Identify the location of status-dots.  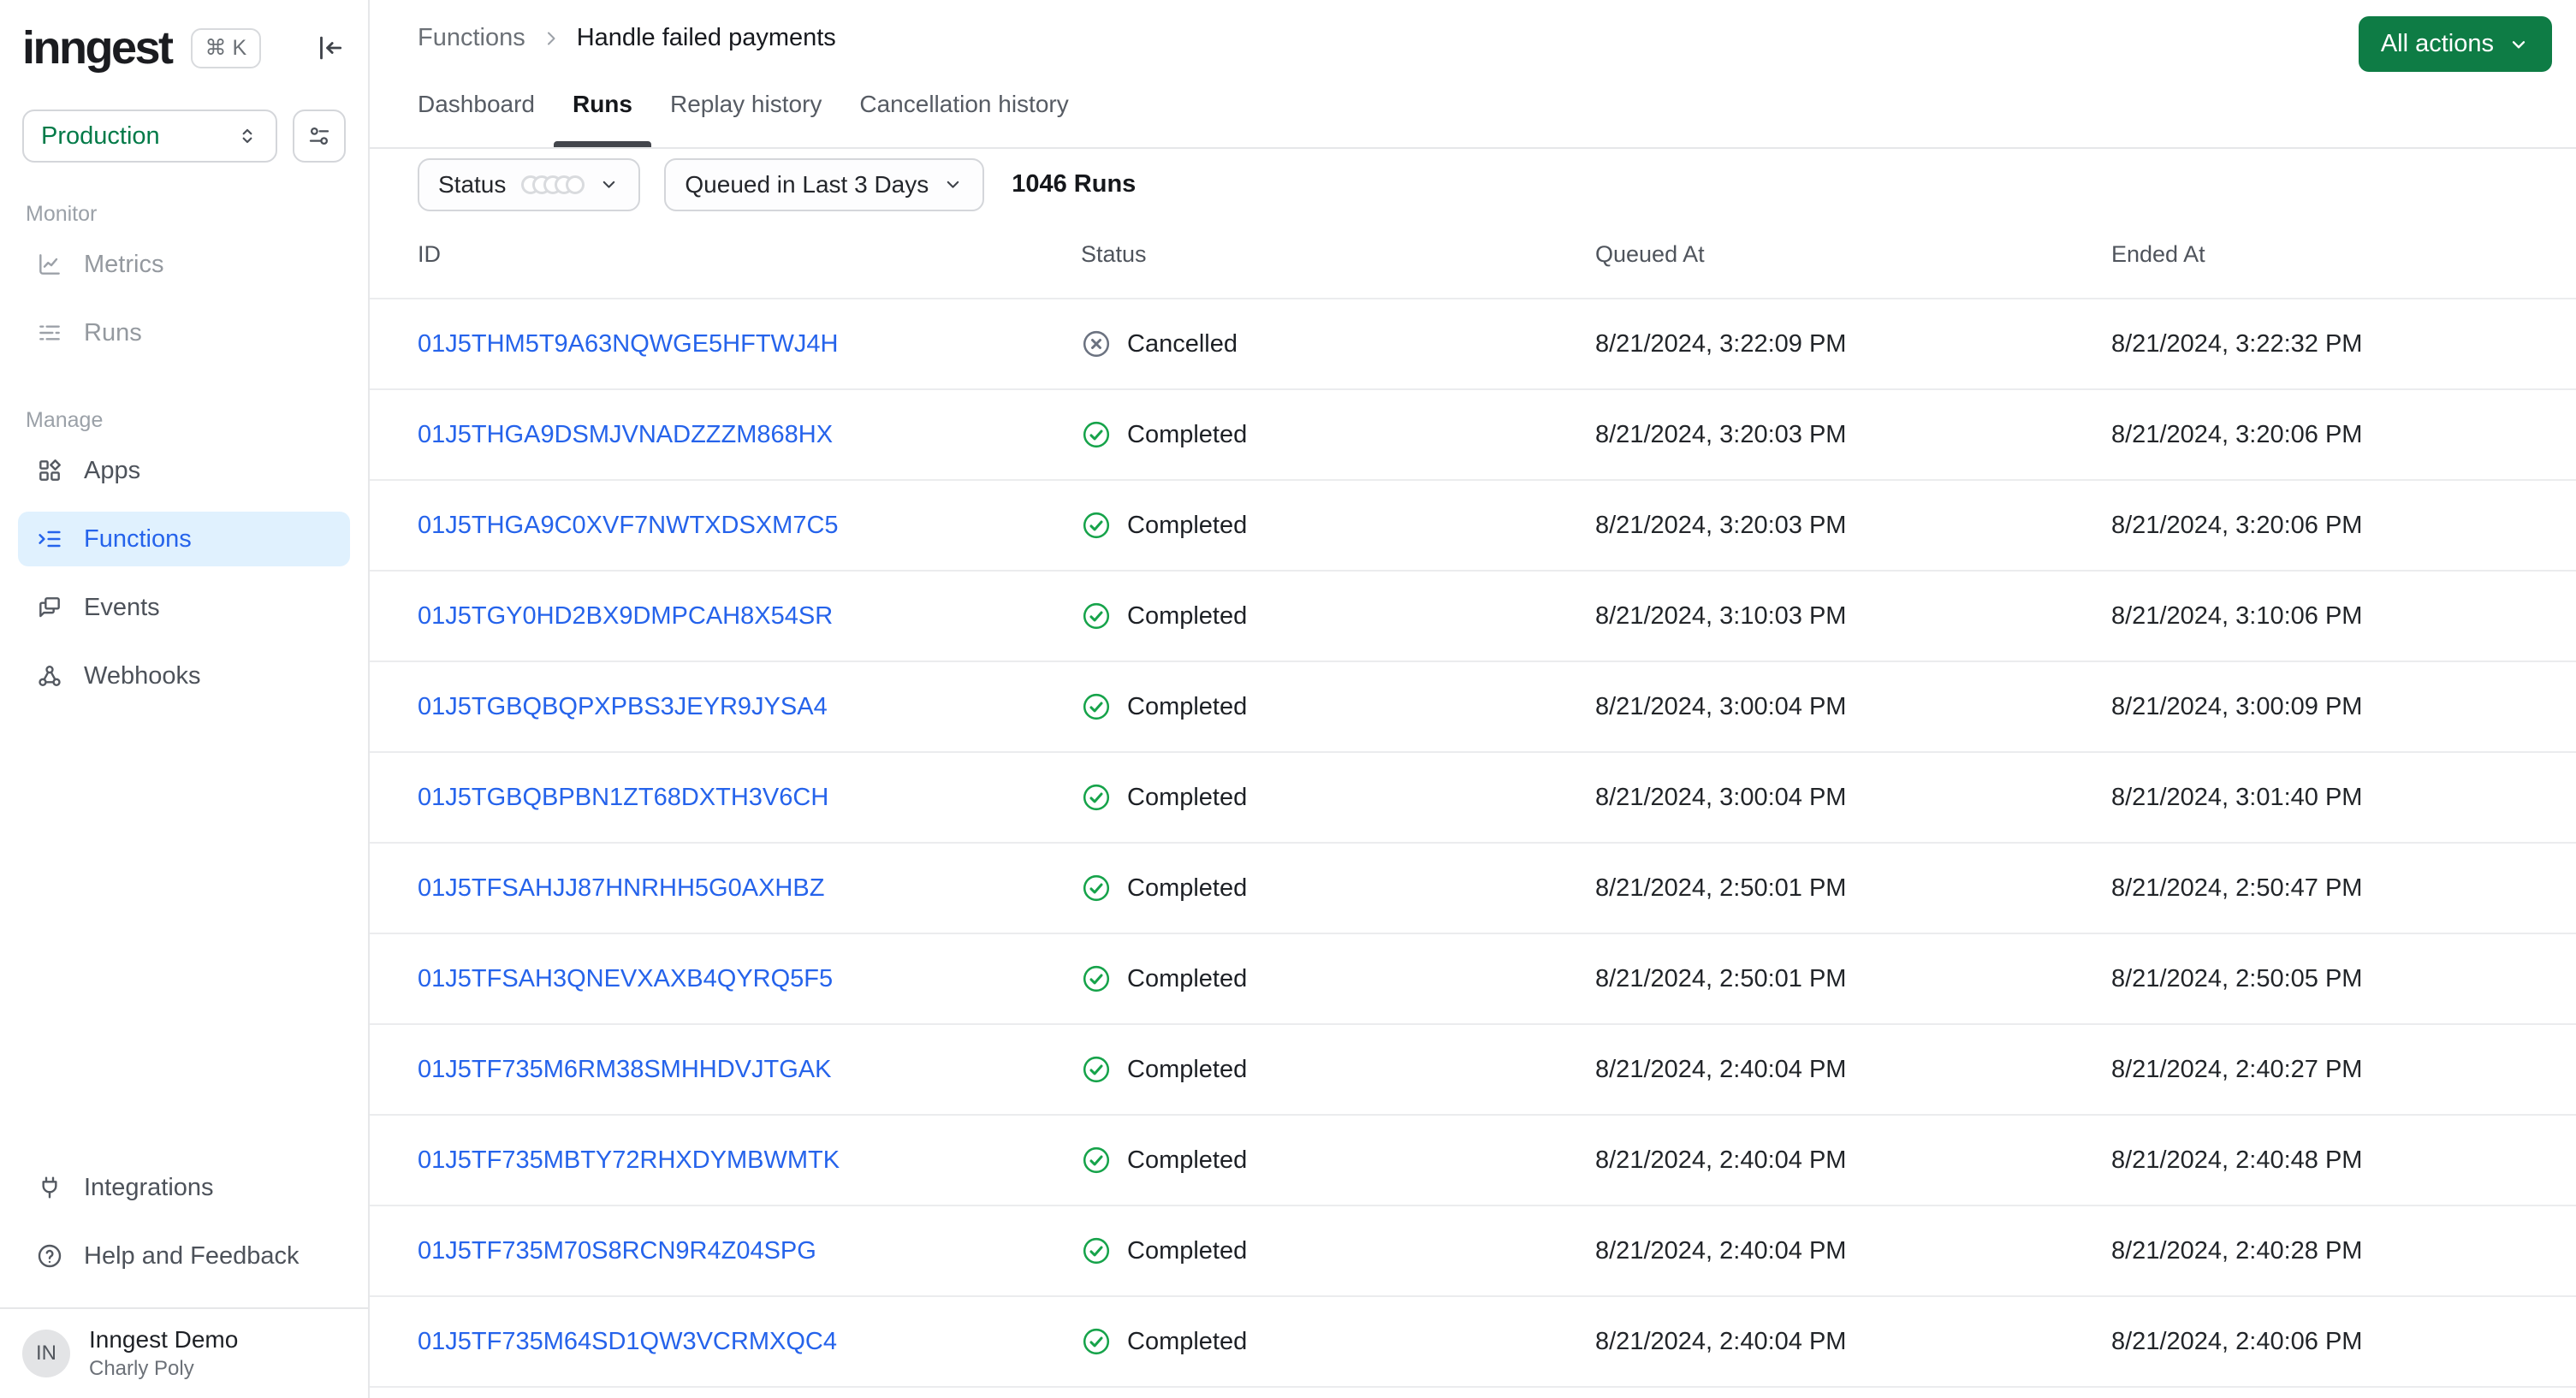
(553, 184).